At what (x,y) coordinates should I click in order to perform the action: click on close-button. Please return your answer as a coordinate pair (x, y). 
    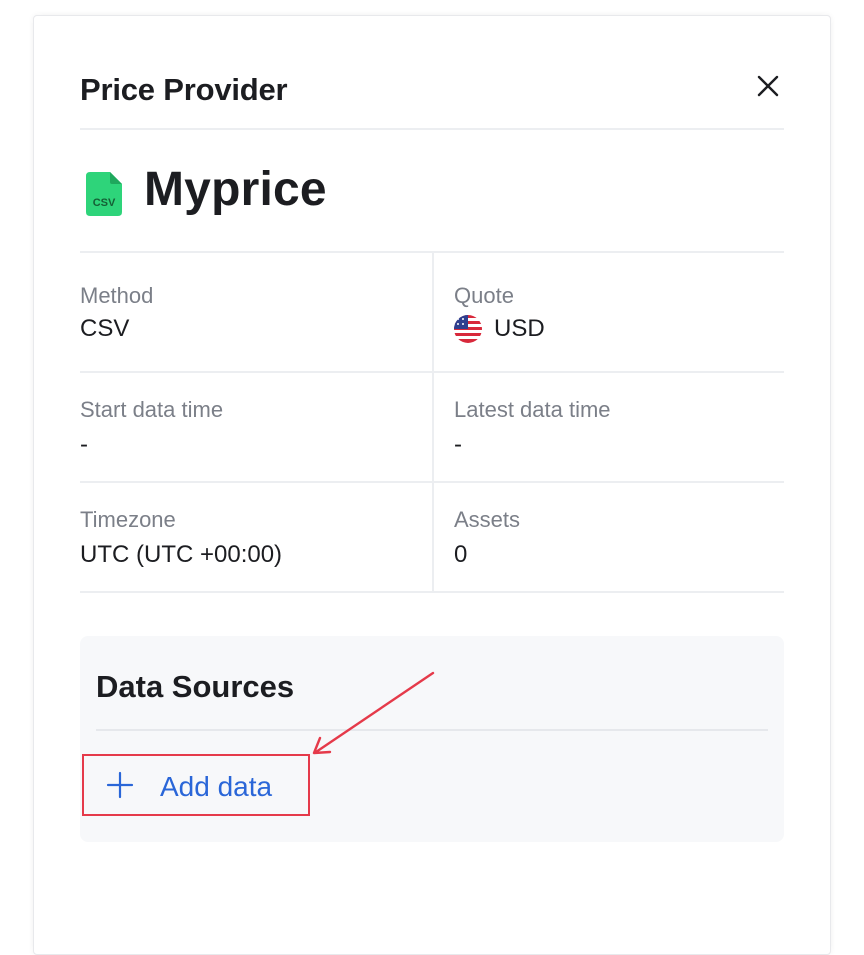
    Looking at the image, I should click on (768, 86).